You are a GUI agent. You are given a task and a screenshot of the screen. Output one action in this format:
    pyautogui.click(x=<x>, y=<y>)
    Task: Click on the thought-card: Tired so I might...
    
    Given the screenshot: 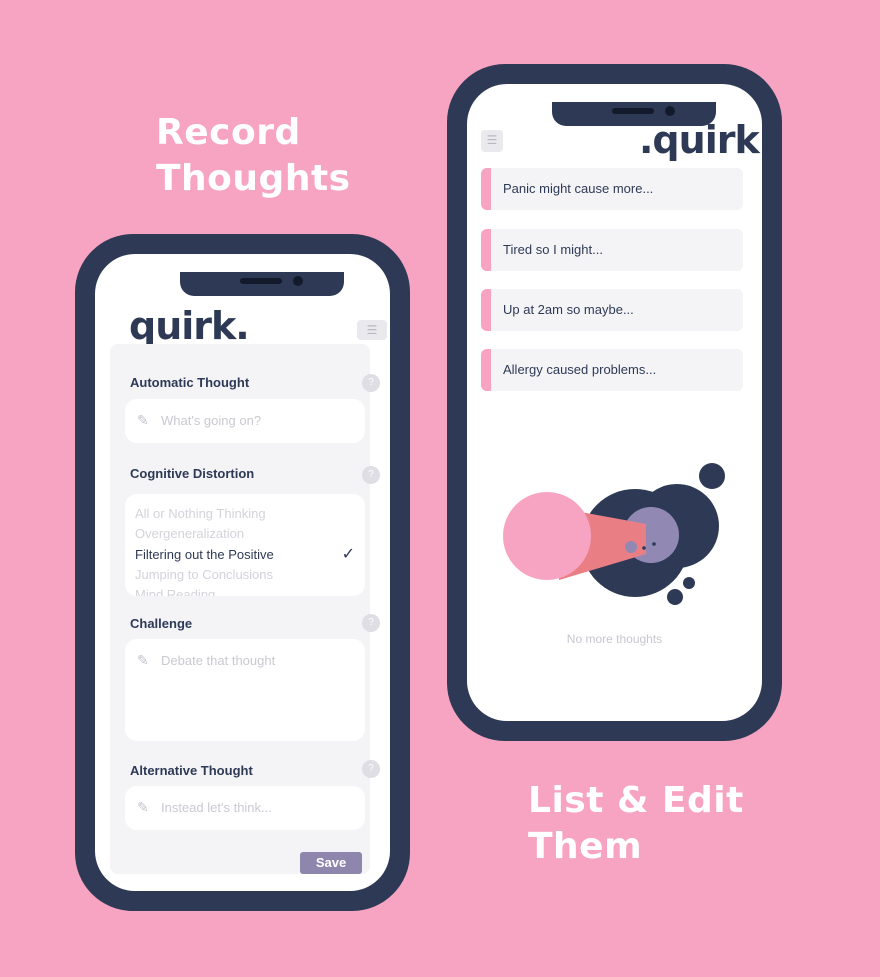 What is the action you would take?
    pyautogui.click(x=612, y=250)
    